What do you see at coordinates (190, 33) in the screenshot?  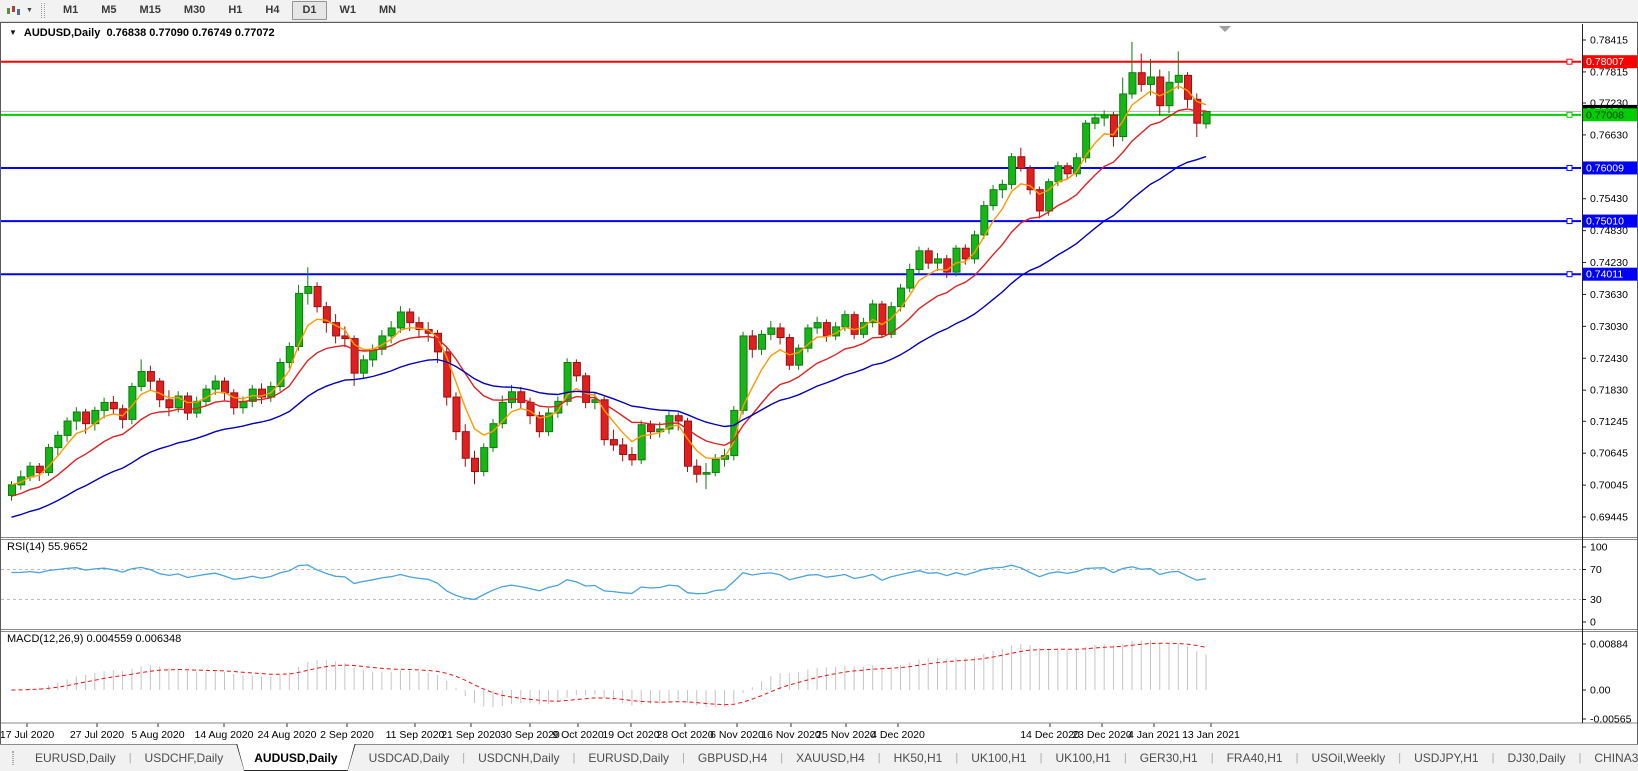 I see `chart-ohlc-readout: 0.76838 0.77090 0.76749 0.77072` at bounding box center [190, 33].